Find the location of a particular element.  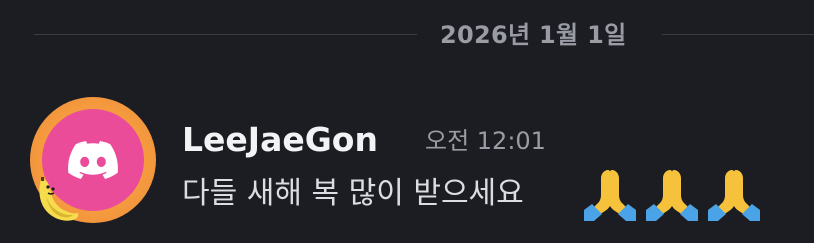

divider-line-left is located at coordinates (225, 34).